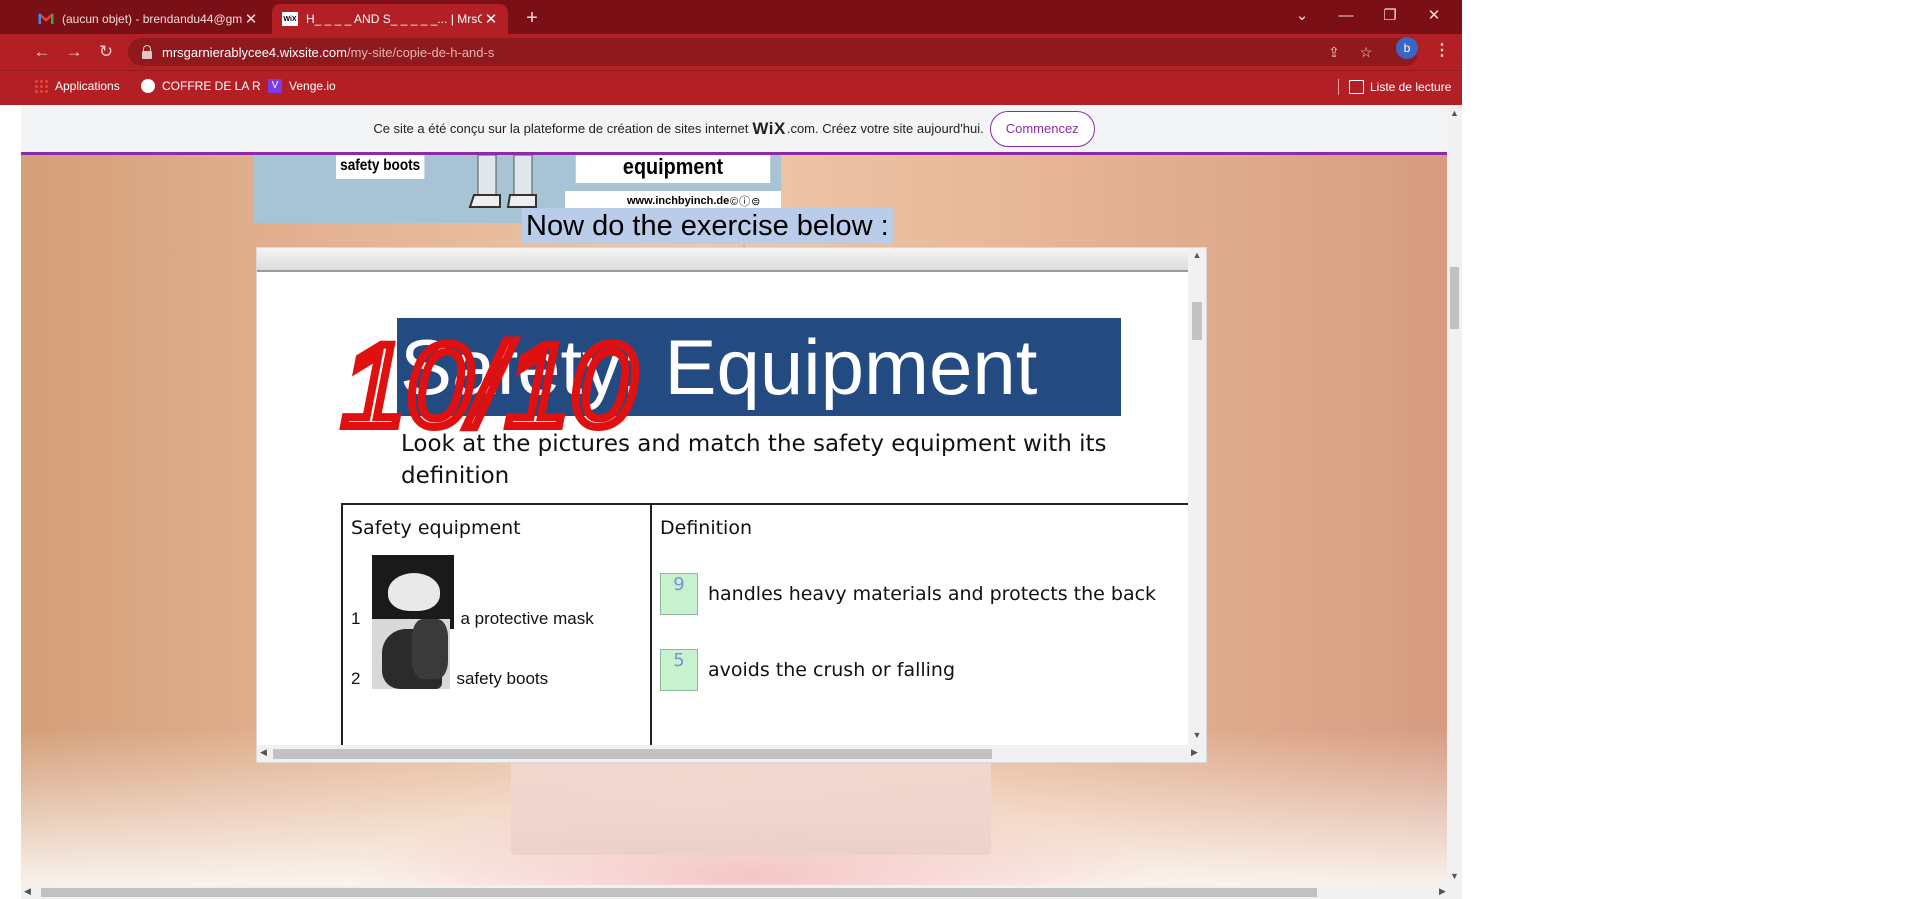 The height and width of the screenshot is (899, 1913). I want to click on forward-arrow-icon: →, so click(74, 52).